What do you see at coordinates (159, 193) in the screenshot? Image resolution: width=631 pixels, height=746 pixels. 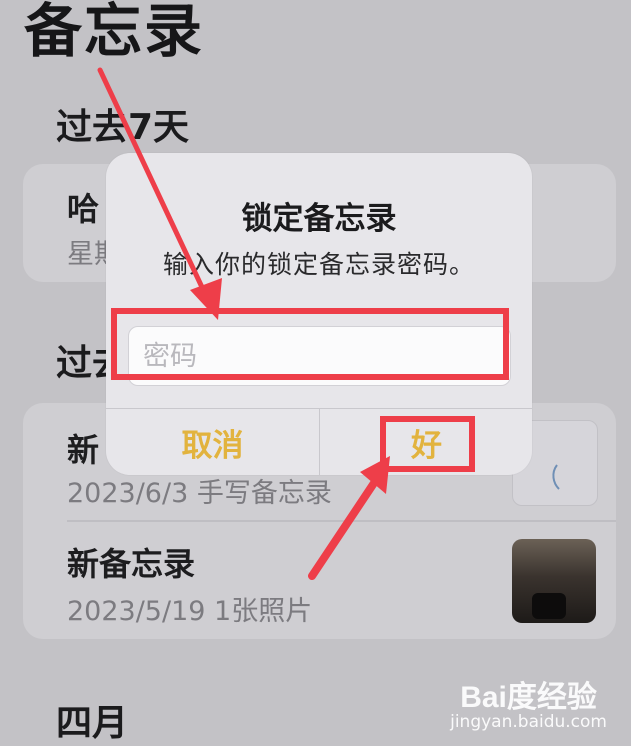 I see `arrow-to-password-icon` at bounding box center [159, 193].